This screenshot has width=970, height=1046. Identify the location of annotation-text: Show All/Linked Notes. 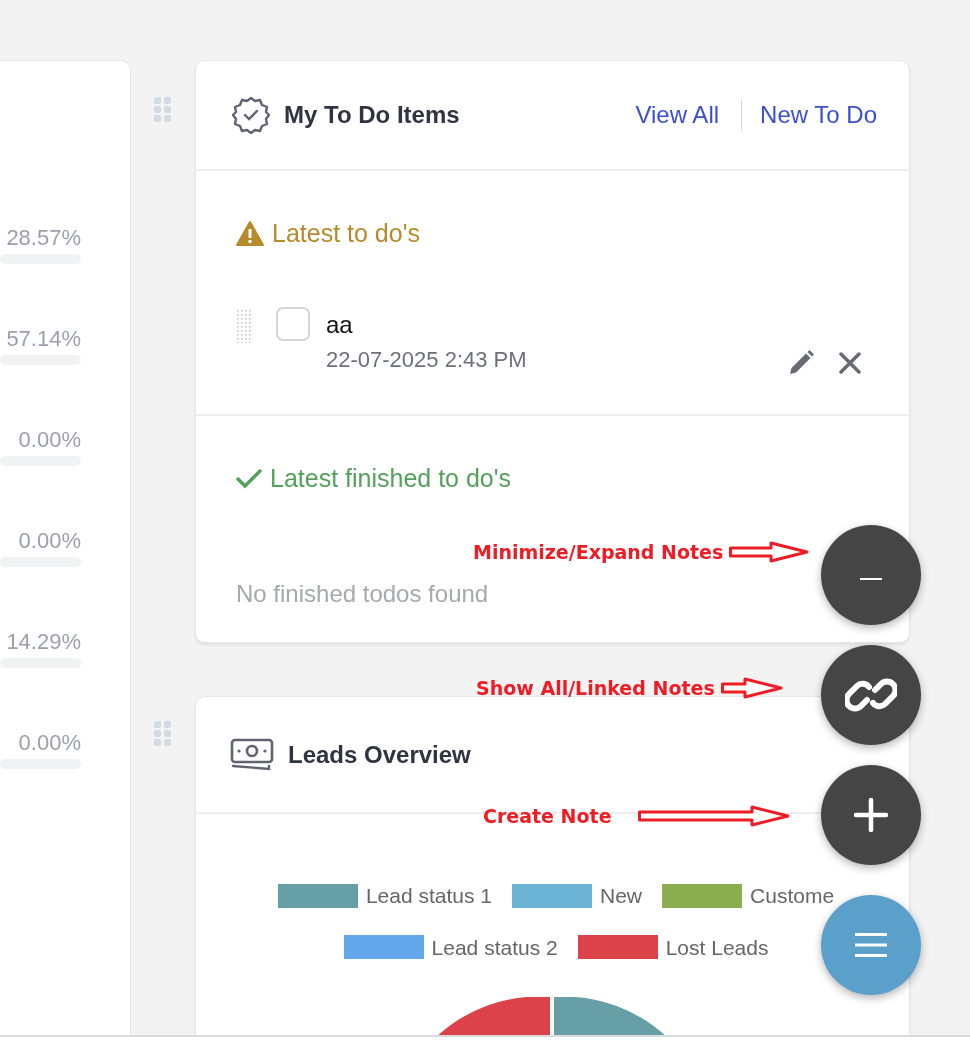
(595, 688).